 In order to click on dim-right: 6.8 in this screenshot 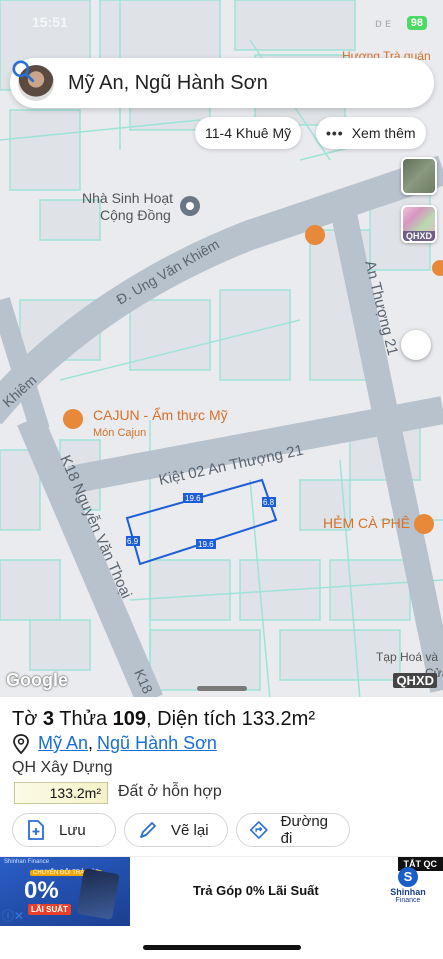, I will do `click(269, 502)`.